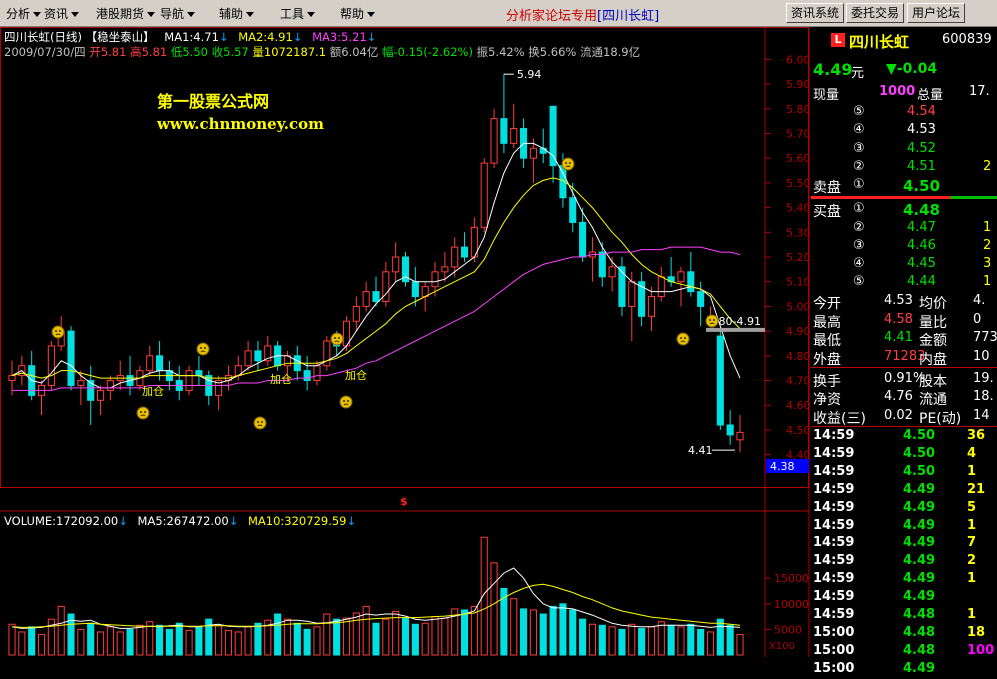 This screenshot has width=997, height=679. Describe the element at coordinates (904, 417) in the screenshot. I see `stat-row: 收益(三) 0.02 PE(动) 14` at that location.